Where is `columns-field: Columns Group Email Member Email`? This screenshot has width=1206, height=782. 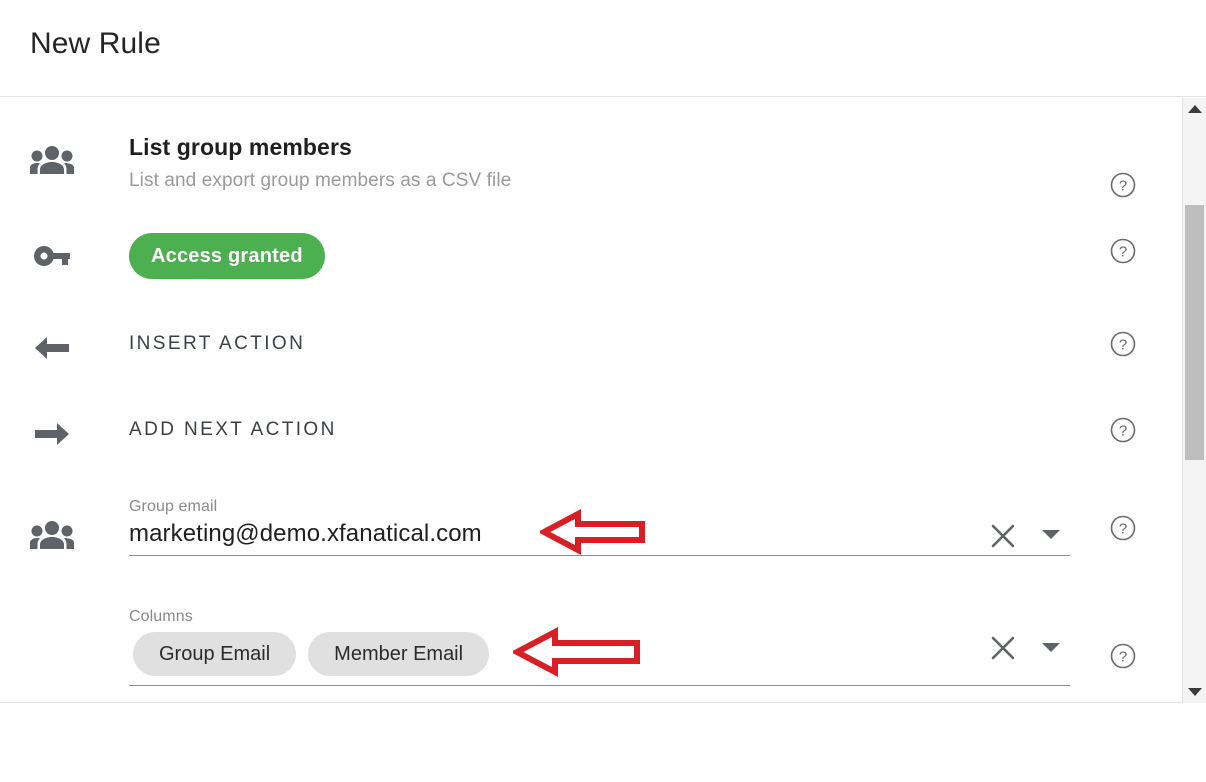 columns-field: Columns Group Email Member Email is located at coordinates (599, 647).